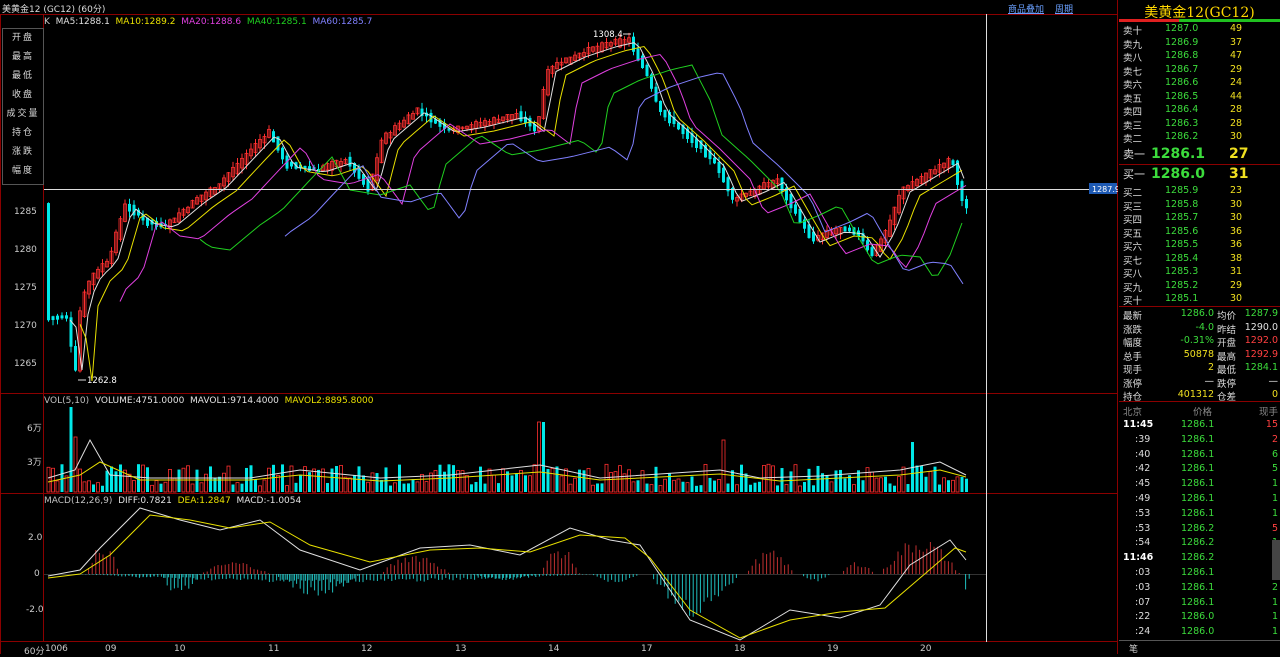 Image resolution: width=1280 pixels, height=657 pixels. What do you see at coordinates (1204, 327) in the screenshot?
I see `stat-value: -4.0` at bounding box center [1204, 327].